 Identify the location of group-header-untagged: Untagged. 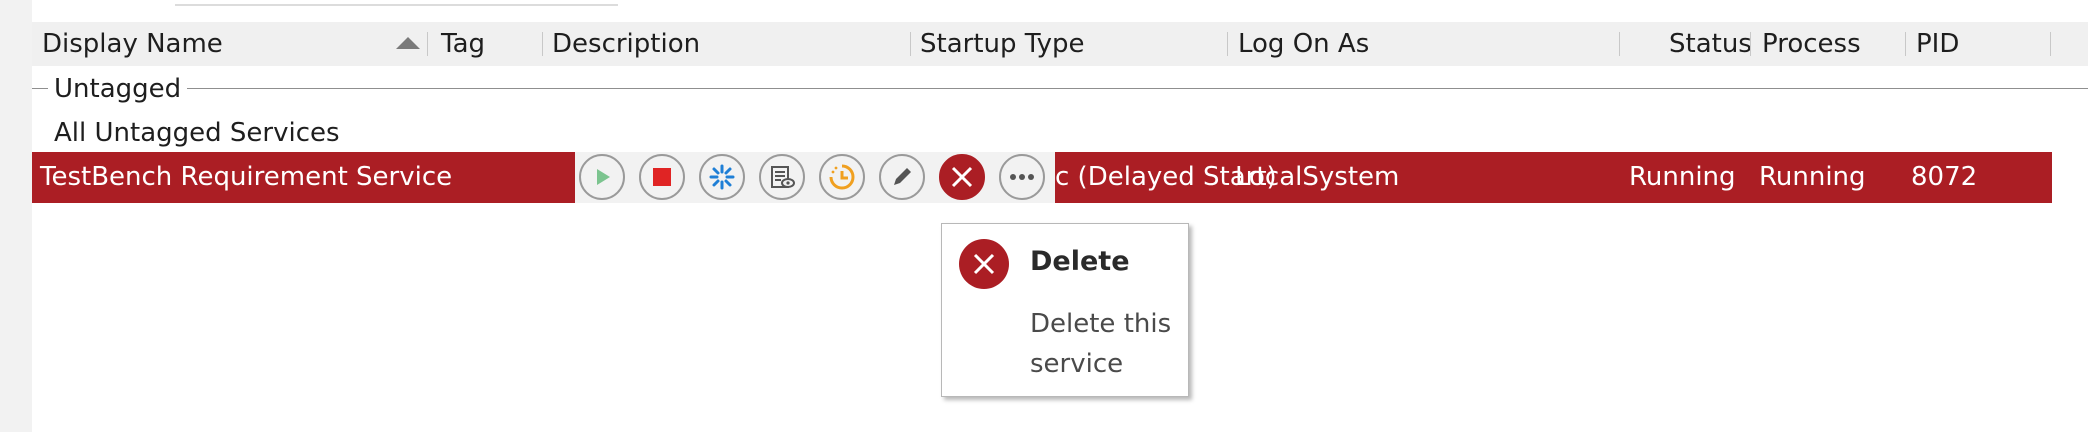
(118, 89).